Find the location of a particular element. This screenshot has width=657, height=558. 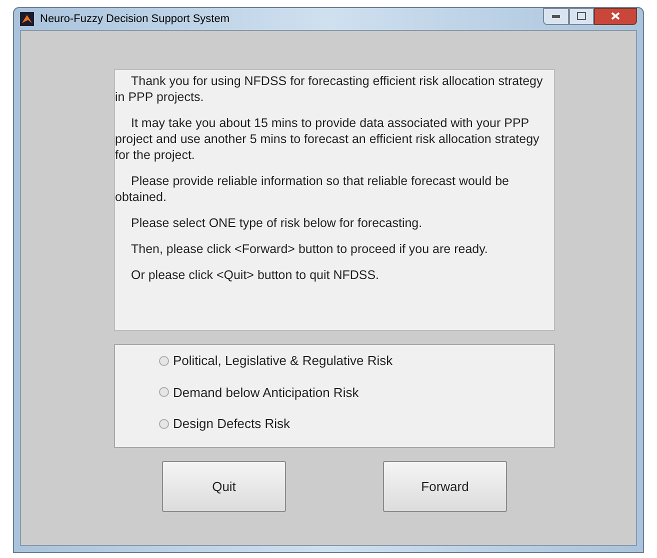

app-icon is located at coordinates (27, 19).